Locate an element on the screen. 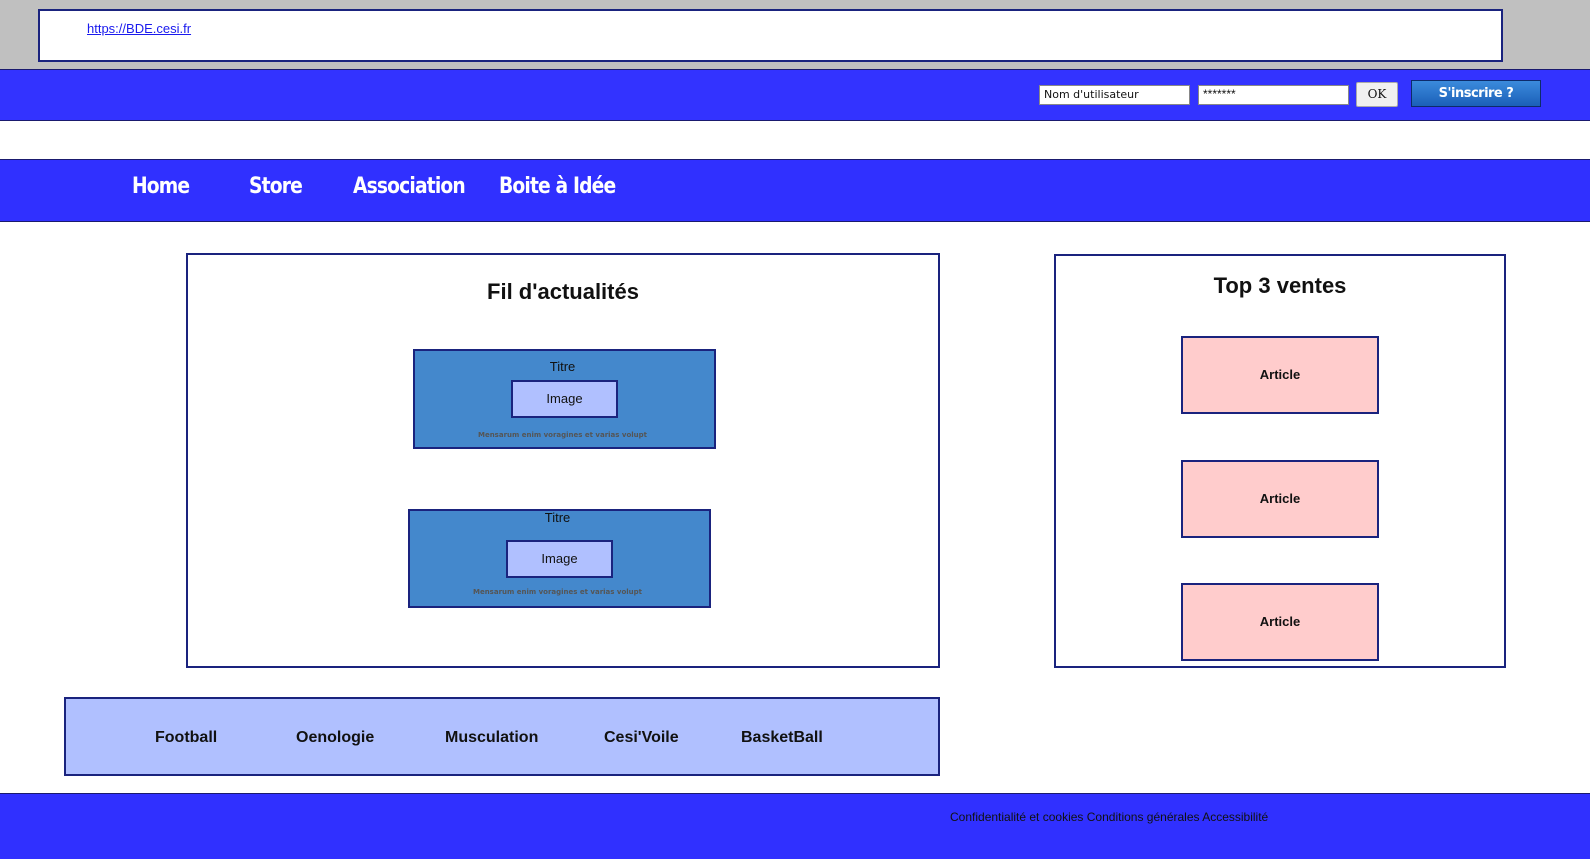 This screenshot has width=1590, height=859. footer-link-accessibility: Accessibilité is located at coordinates (1235, 817).